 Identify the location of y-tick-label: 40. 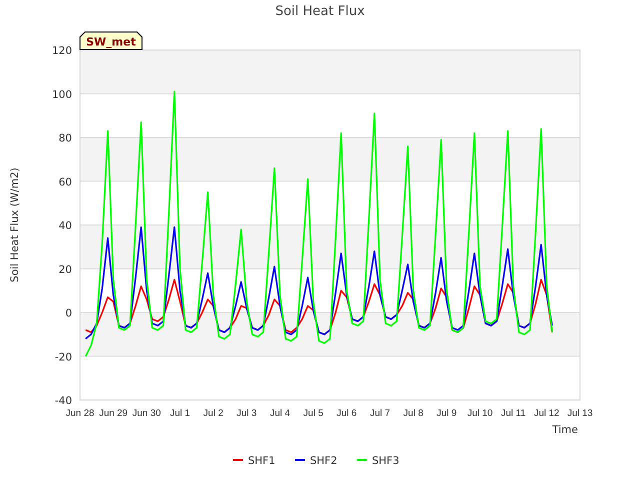
(65, 226).